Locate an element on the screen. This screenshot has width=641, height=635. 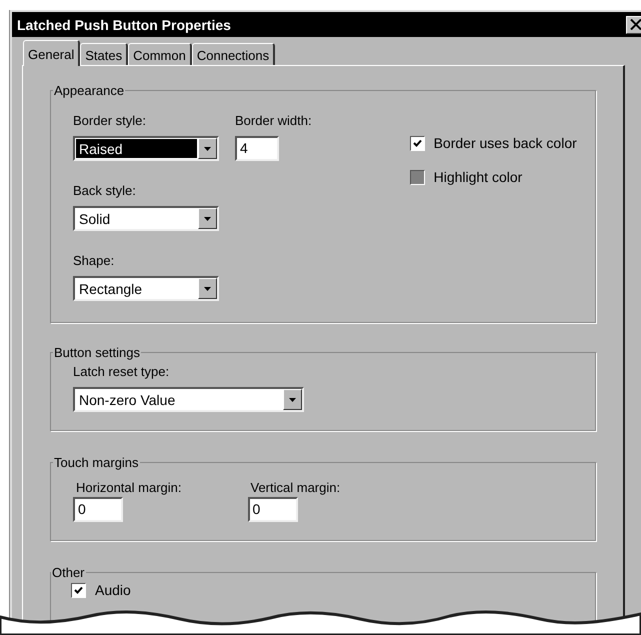
group-title: Appearance is located at coordinates (89, 90).